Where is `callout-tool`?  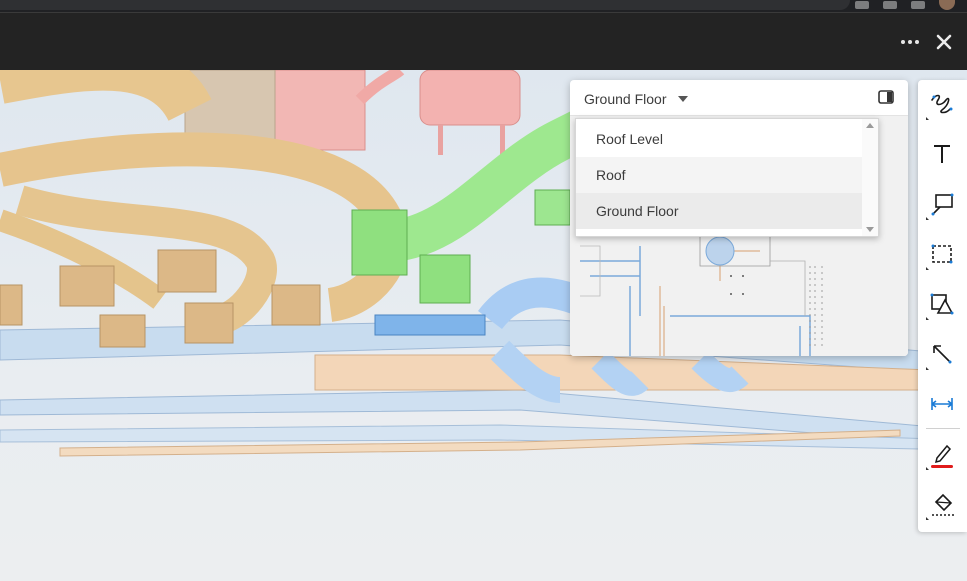
callout-tool is located at coordinates (942, 204).